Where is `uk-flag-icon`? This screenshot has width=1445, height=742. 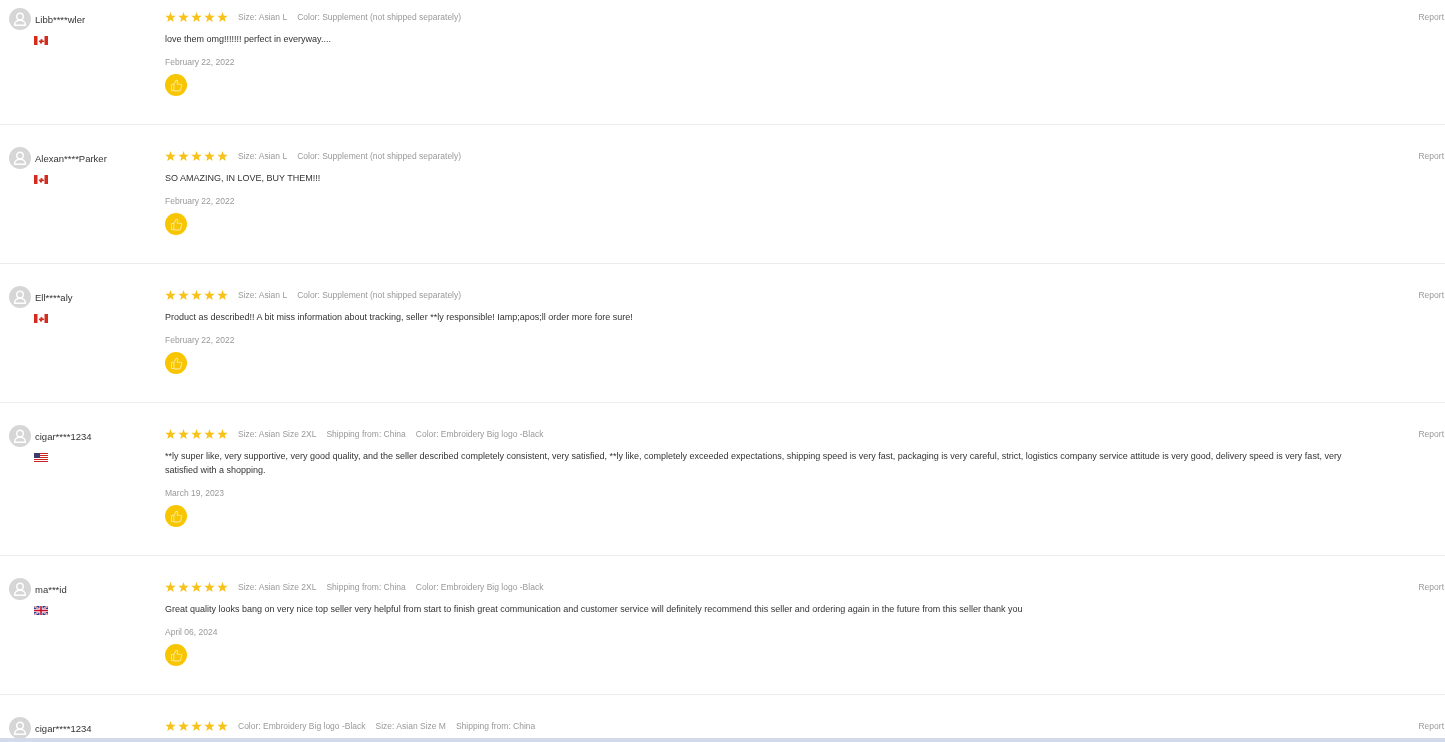 uk-flag-icon is located at coordinates (41, 610).